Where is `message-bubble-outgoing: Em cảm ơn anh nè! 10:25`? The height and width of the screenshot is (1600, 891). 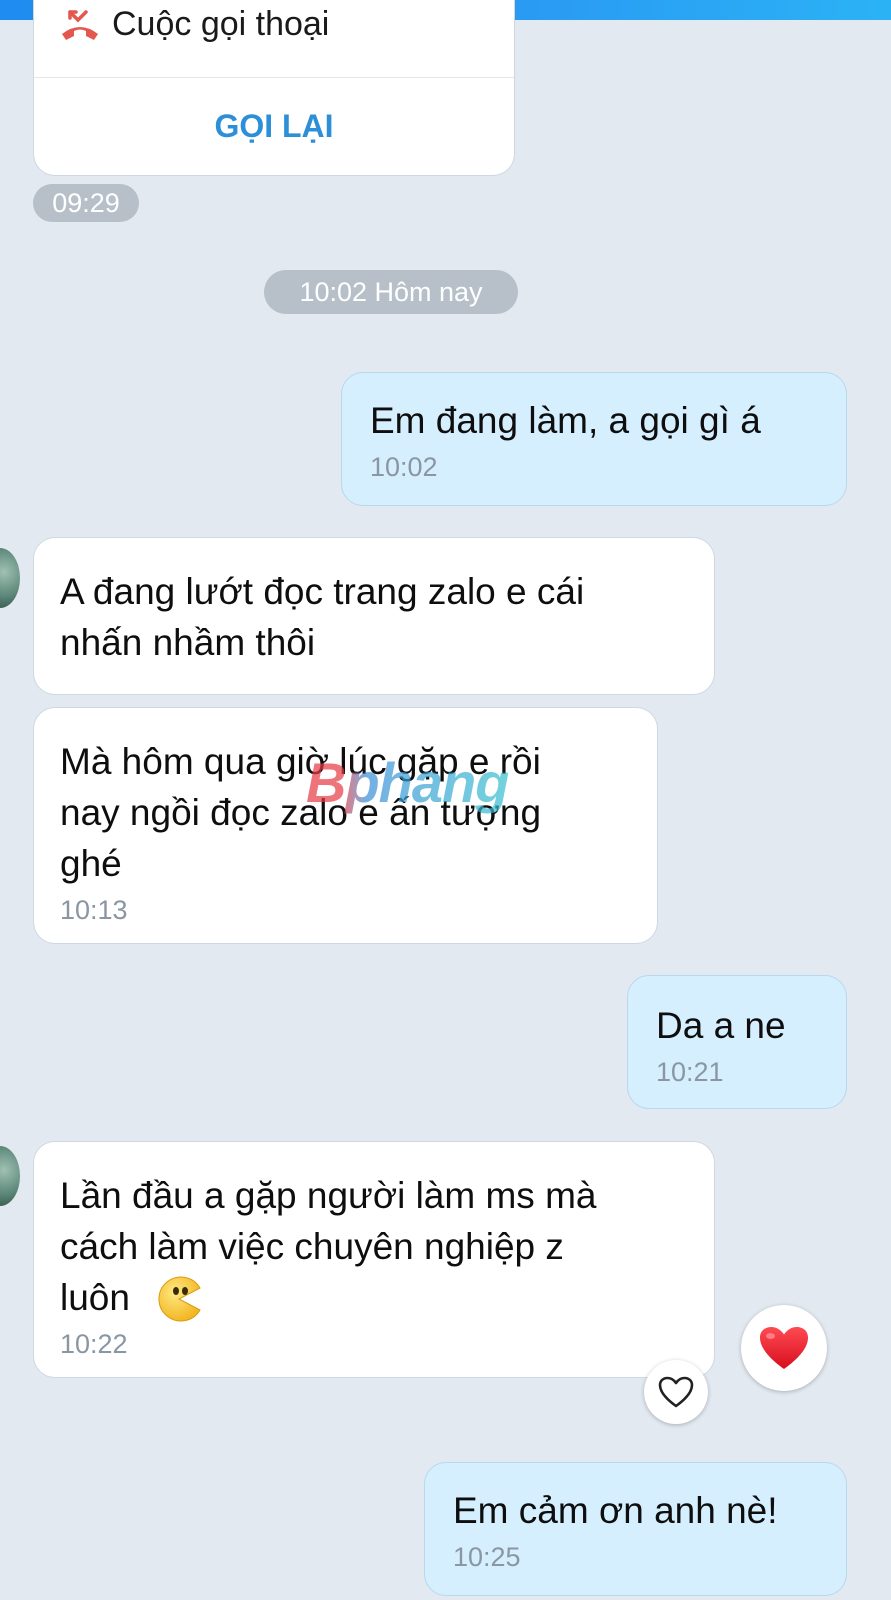 message-bubble-outgoing: Em cảm ơn anh nè! 10:25 is located at coordinates (635, 1529).